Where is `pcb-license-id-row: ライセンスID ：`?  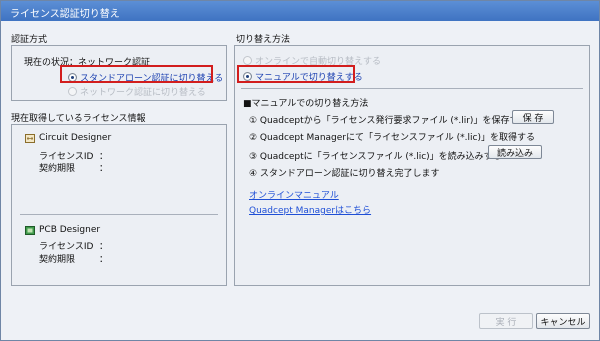 pcb-license-id-row: ライセンスID ： is located at coordinates (73, 245).